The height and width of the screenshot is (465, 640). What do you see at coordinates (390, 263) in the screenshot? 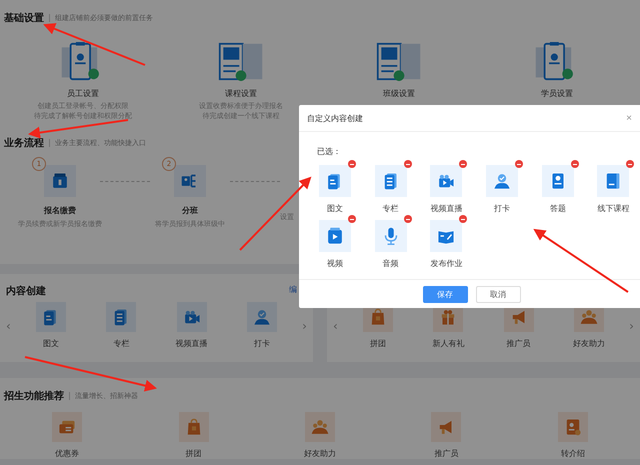
I see `content-label: 音频` at bounding box center [390, 263].